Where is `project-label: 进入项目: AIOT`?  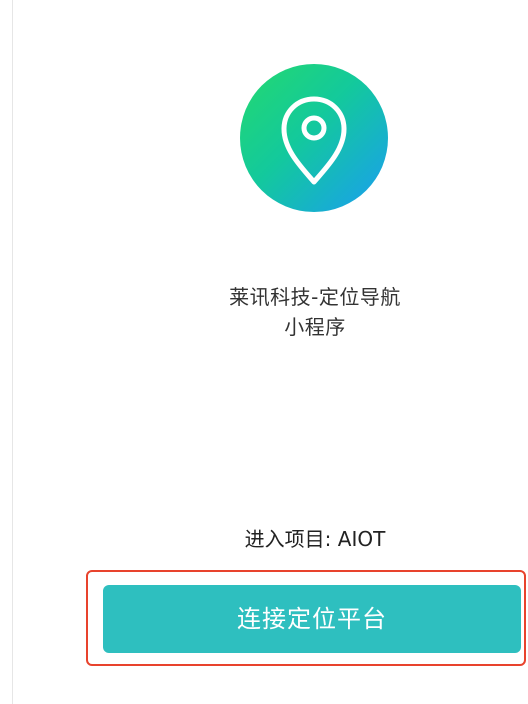 project-label: 进入项目: AIOT is located at coordinates (315, 539).